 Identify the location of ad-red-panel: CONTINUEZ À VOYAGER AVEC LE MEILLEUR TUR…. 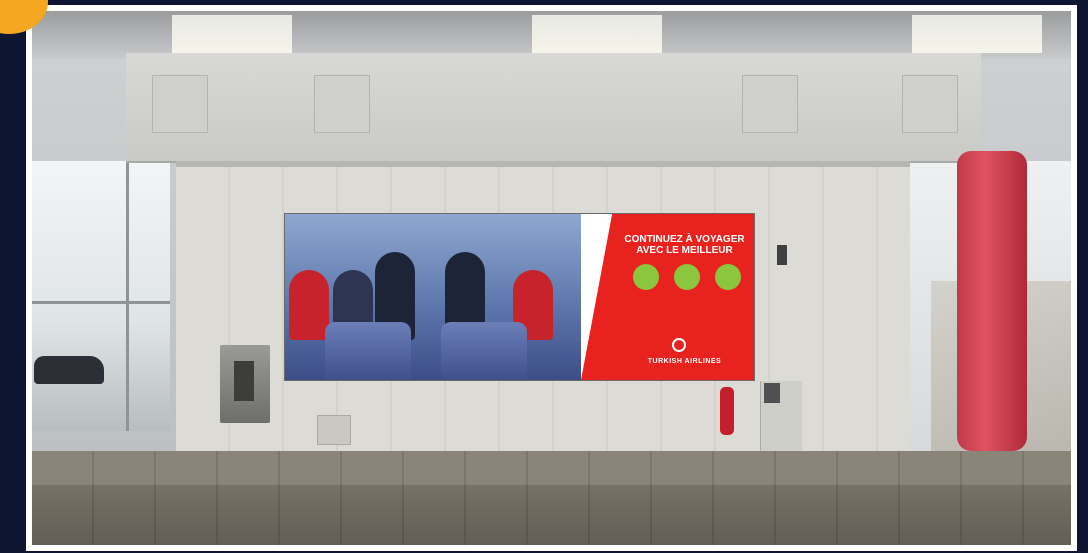
(667, 297).